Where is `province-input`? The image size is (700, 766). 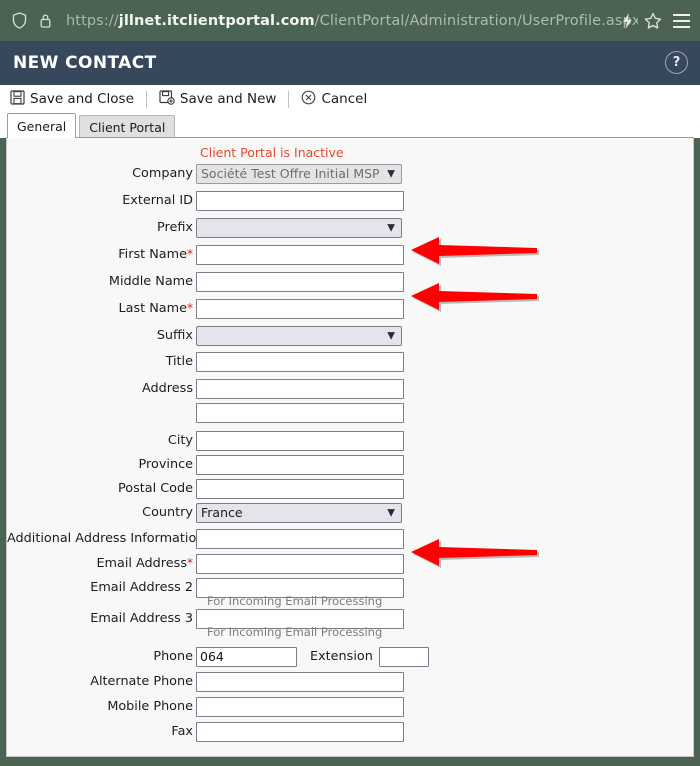
province-input is located at coordinates (300, 464).